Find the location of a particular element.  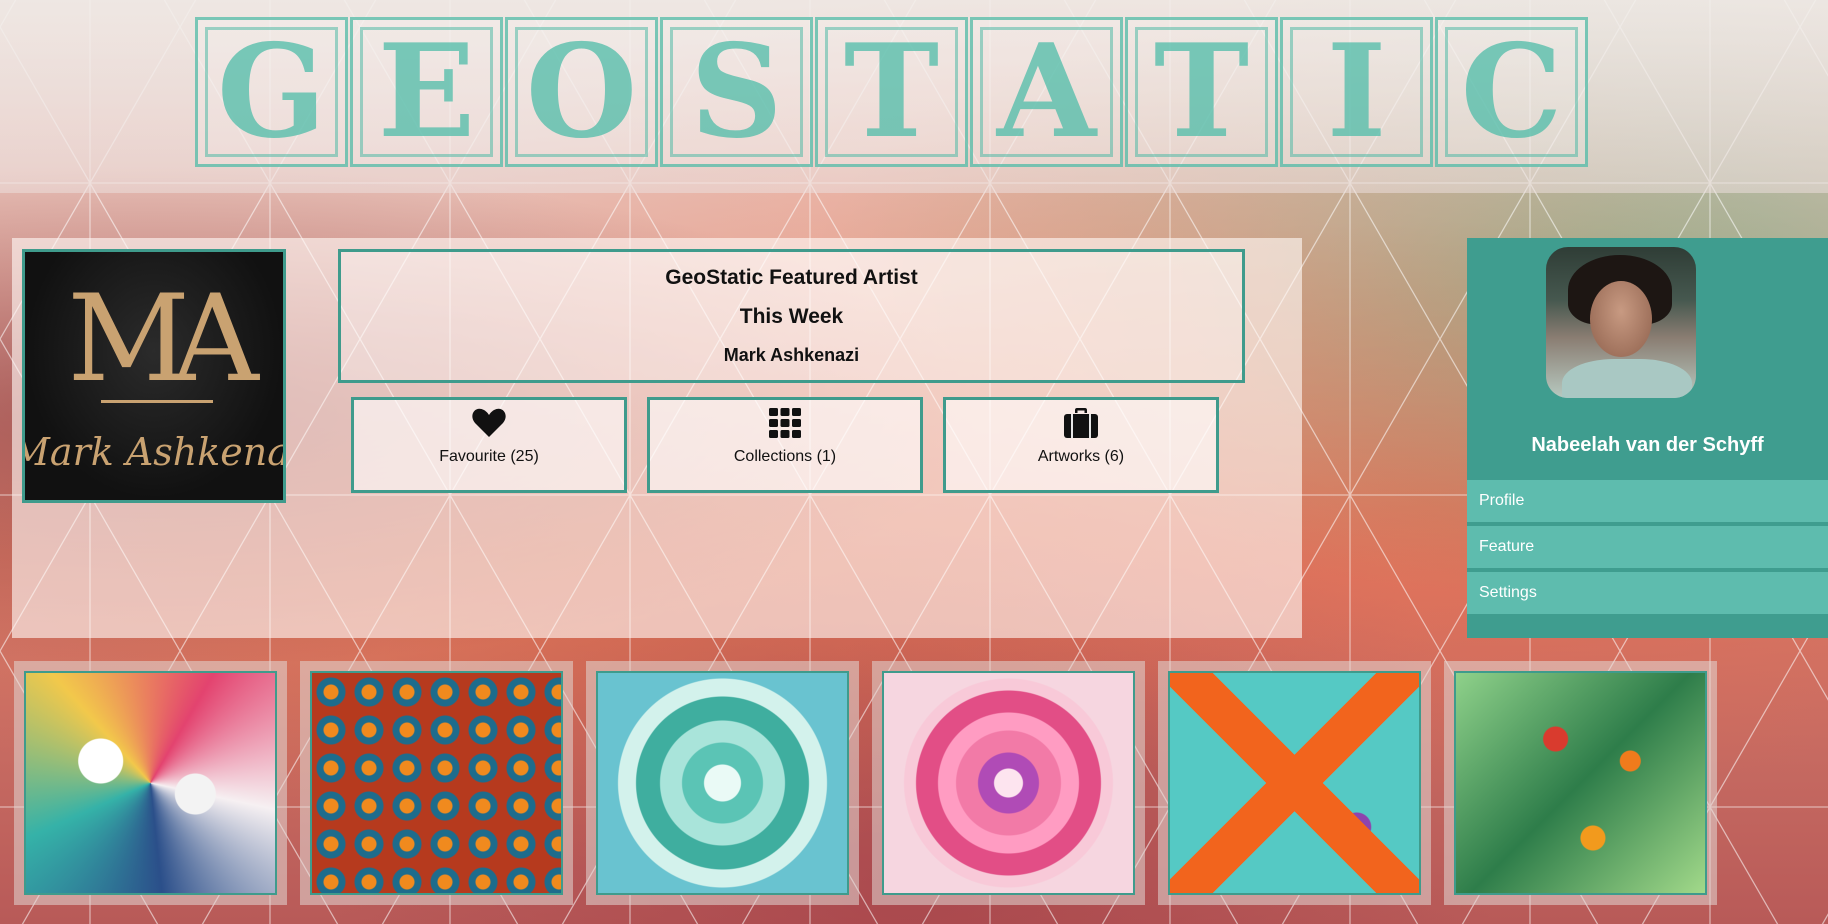

featured-title: GeoStatic Featured Artist is located at coordinates (791, 277).